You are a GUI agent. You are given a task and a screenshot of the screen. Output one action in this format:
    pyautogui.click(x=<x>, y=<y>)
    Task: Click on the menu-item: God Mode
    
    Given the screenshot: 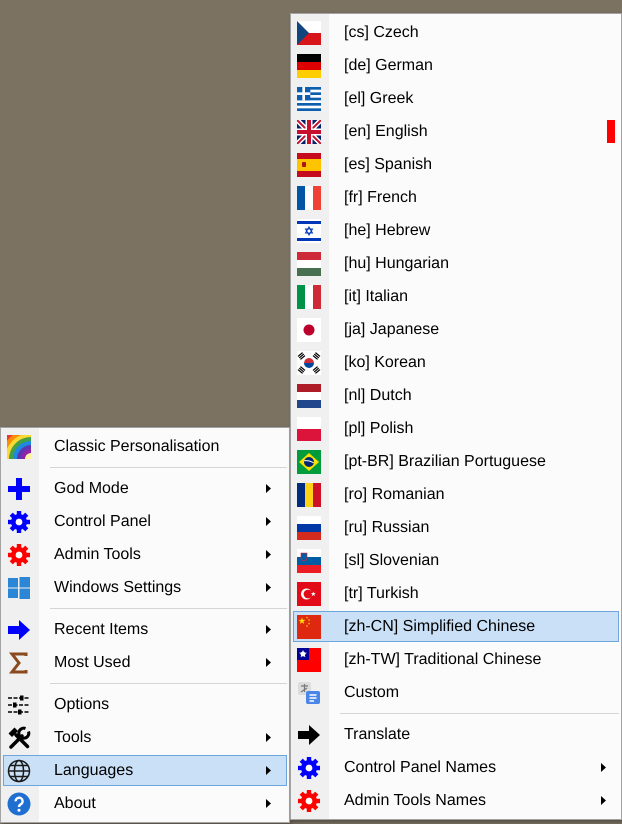 What is the action you would take?
    pyautogui.click(x=145, y=488)
    